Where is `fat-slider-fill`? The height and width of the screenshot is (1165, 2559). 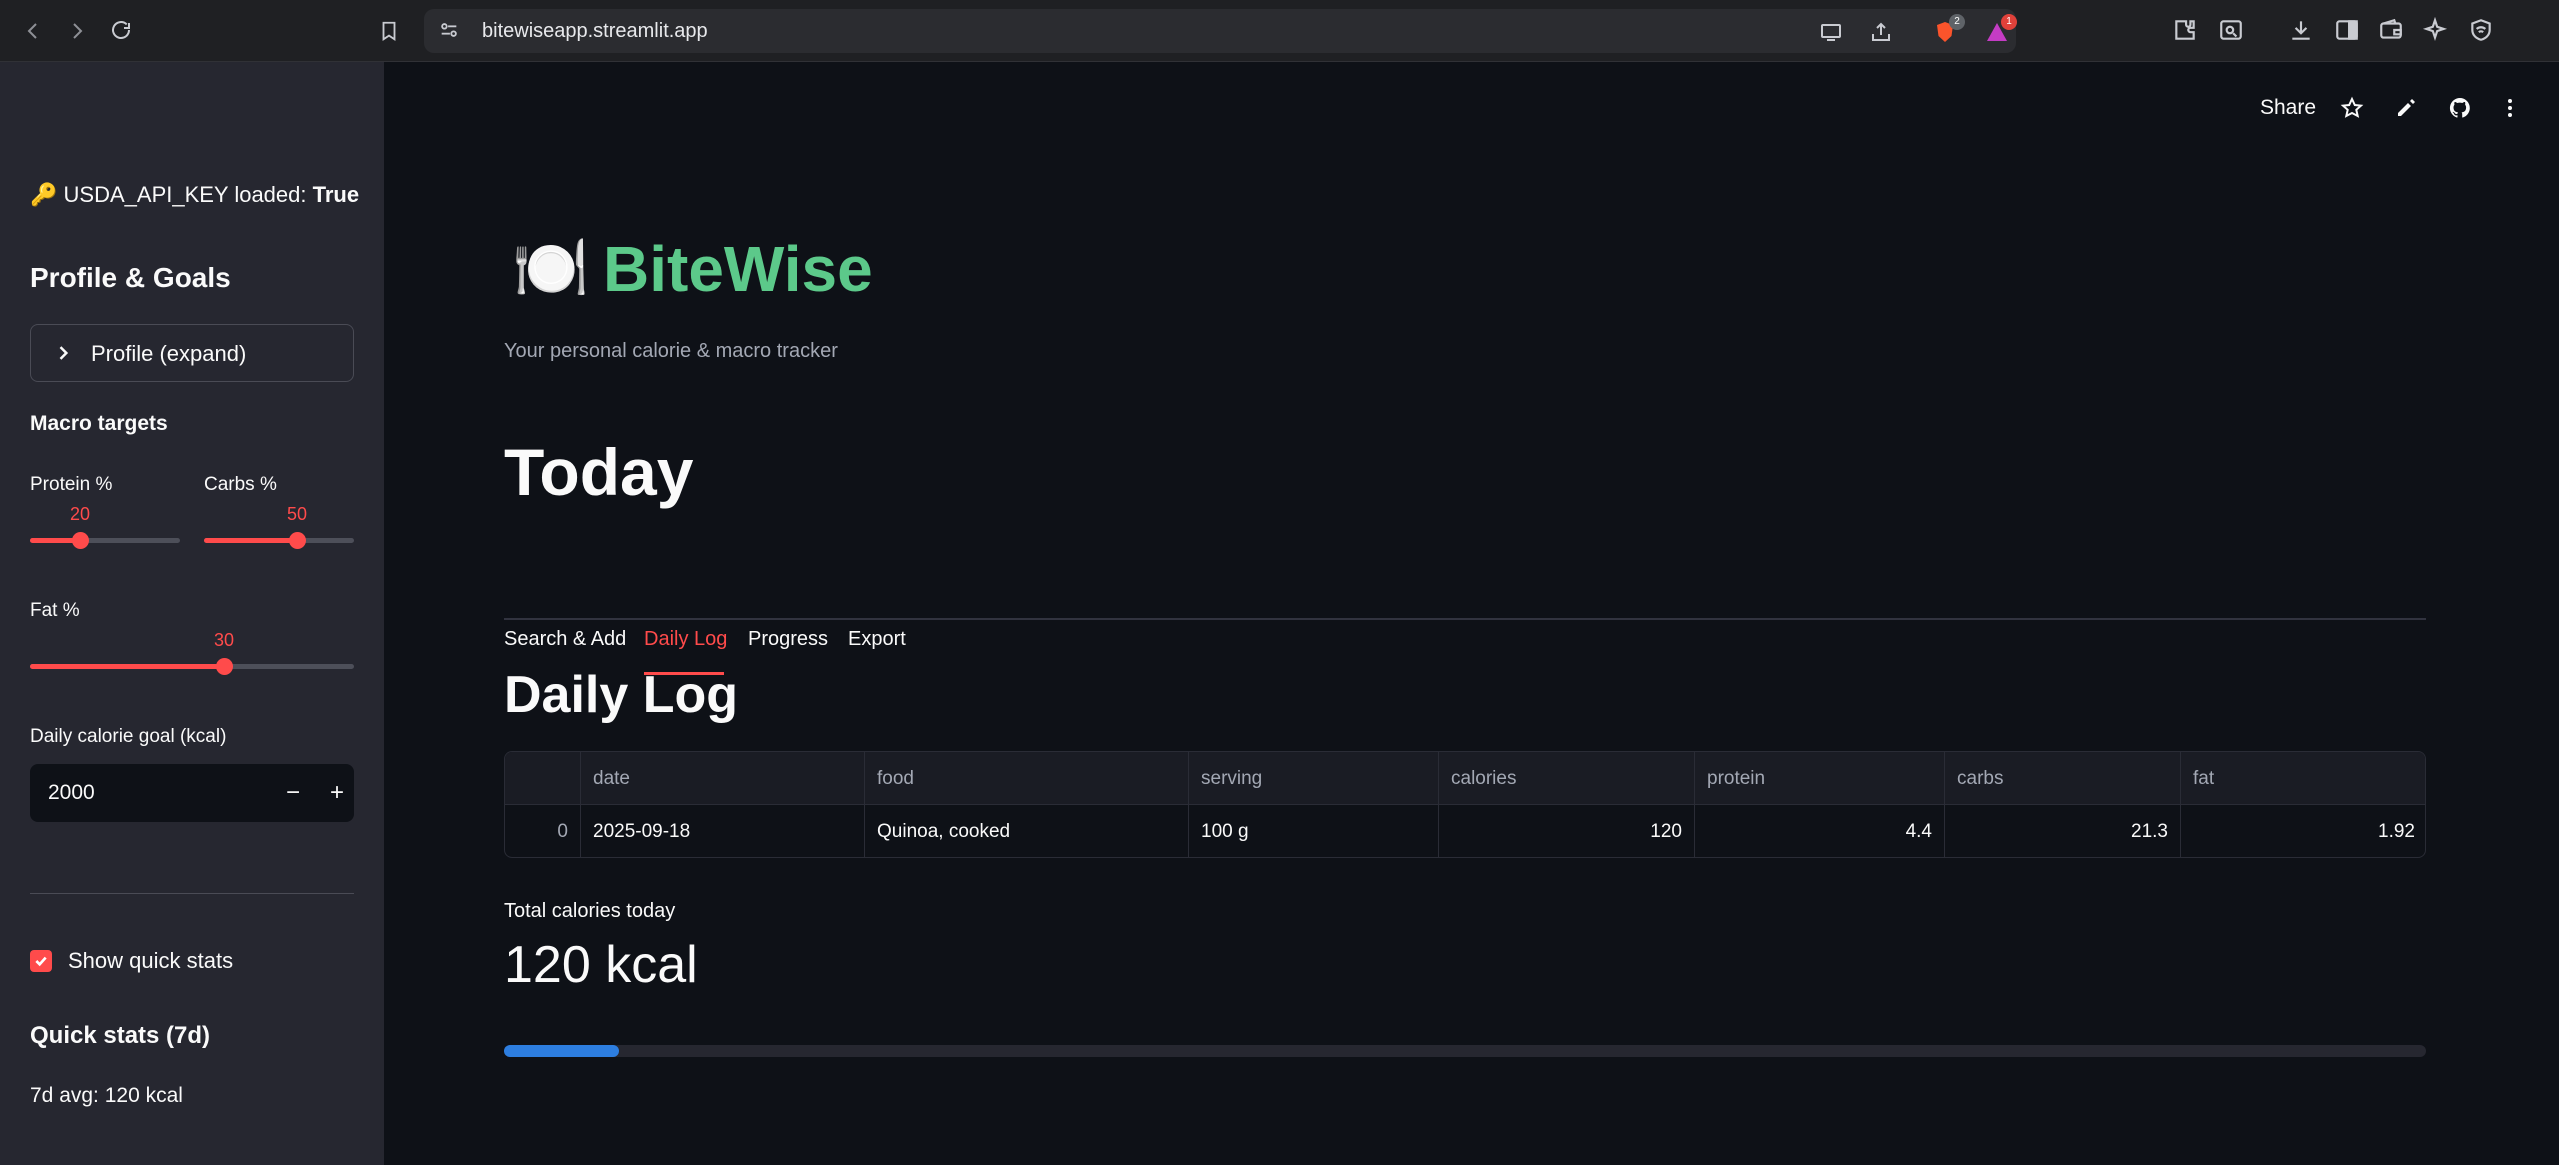
fat-slider-fill is located at coordinates (127, 666).